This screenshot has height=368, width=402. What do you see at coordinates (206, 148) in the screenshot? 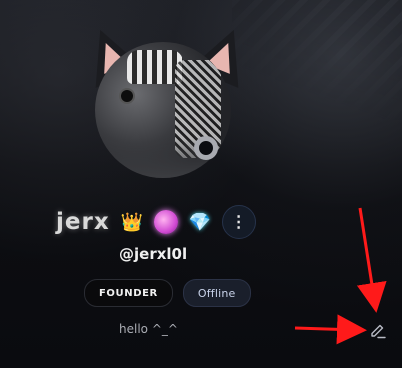
I see `status-indicator` at bounding box center [206, 148].